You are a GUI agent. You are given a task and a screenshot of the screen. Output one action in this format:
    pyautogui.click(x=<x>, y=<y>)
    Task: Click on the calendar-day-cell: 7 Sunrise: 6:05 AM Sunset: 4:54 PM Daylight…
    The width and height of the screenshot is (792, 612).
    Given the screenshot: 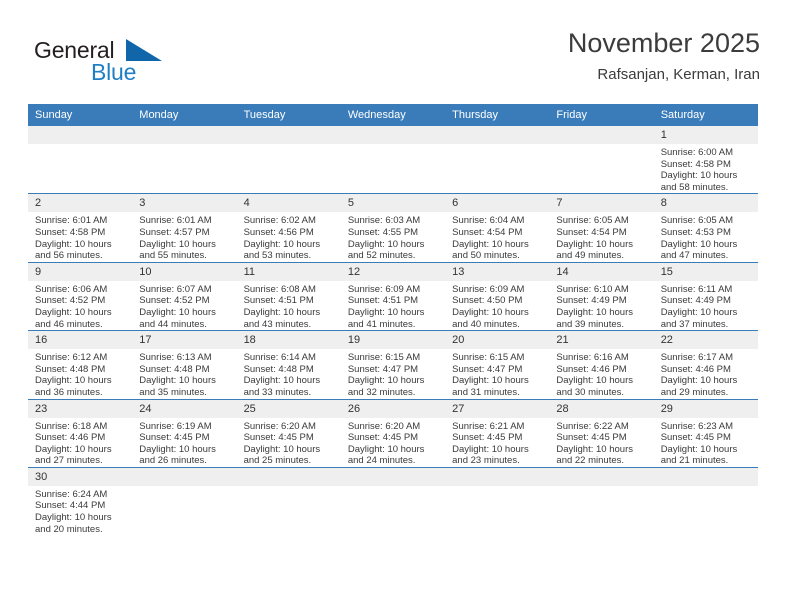 What is the action you would take?
    pyautogui.click(x=601, y=228)
    